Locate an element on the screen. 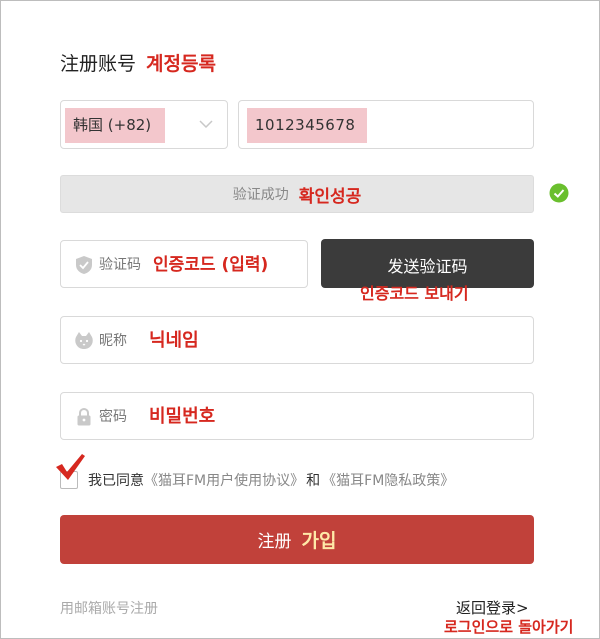  verification-annotation: 확인성공 is located at coordinates (330, 196).